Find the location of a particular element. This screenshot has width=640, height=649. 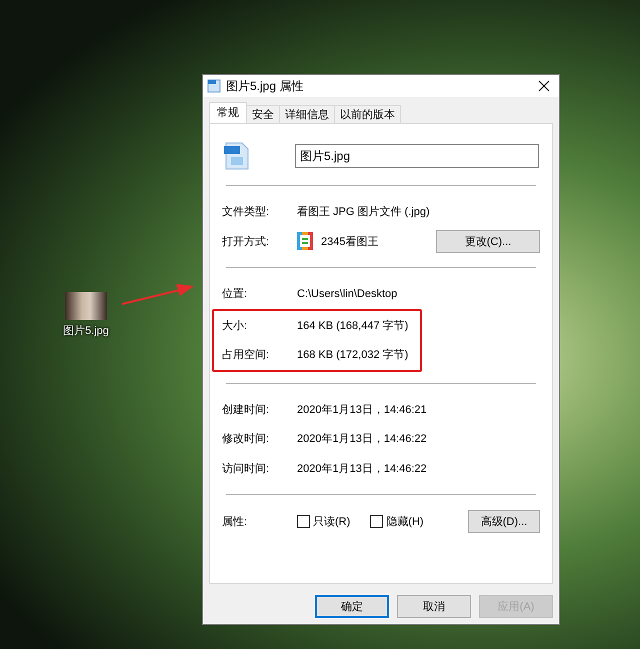

field-label: 属性: is located at coordinates (235, 521).